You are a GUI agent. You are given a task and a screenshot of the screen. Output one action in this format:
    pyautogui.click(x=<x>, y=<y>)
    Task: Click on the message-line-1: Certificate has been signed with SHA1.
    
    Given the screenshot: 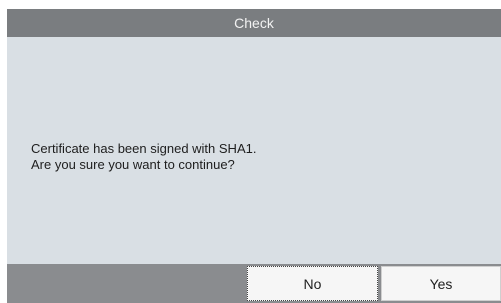 What is the action you would take?
    pyautogui.click(x=144, y=148)
    